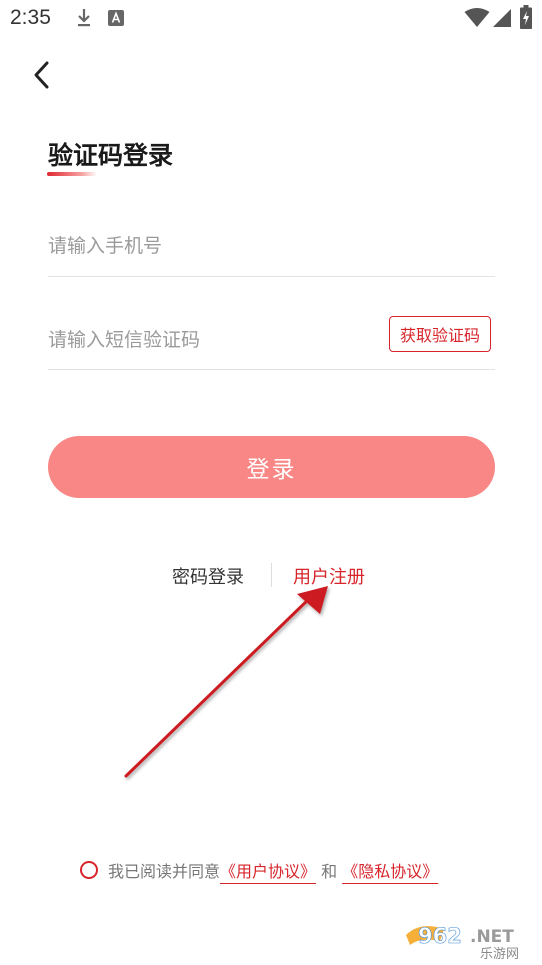  Describe the element at coordinates (268, 871) in the screenshot. I see `user-agreement-link: 《用户协议》` at that location.